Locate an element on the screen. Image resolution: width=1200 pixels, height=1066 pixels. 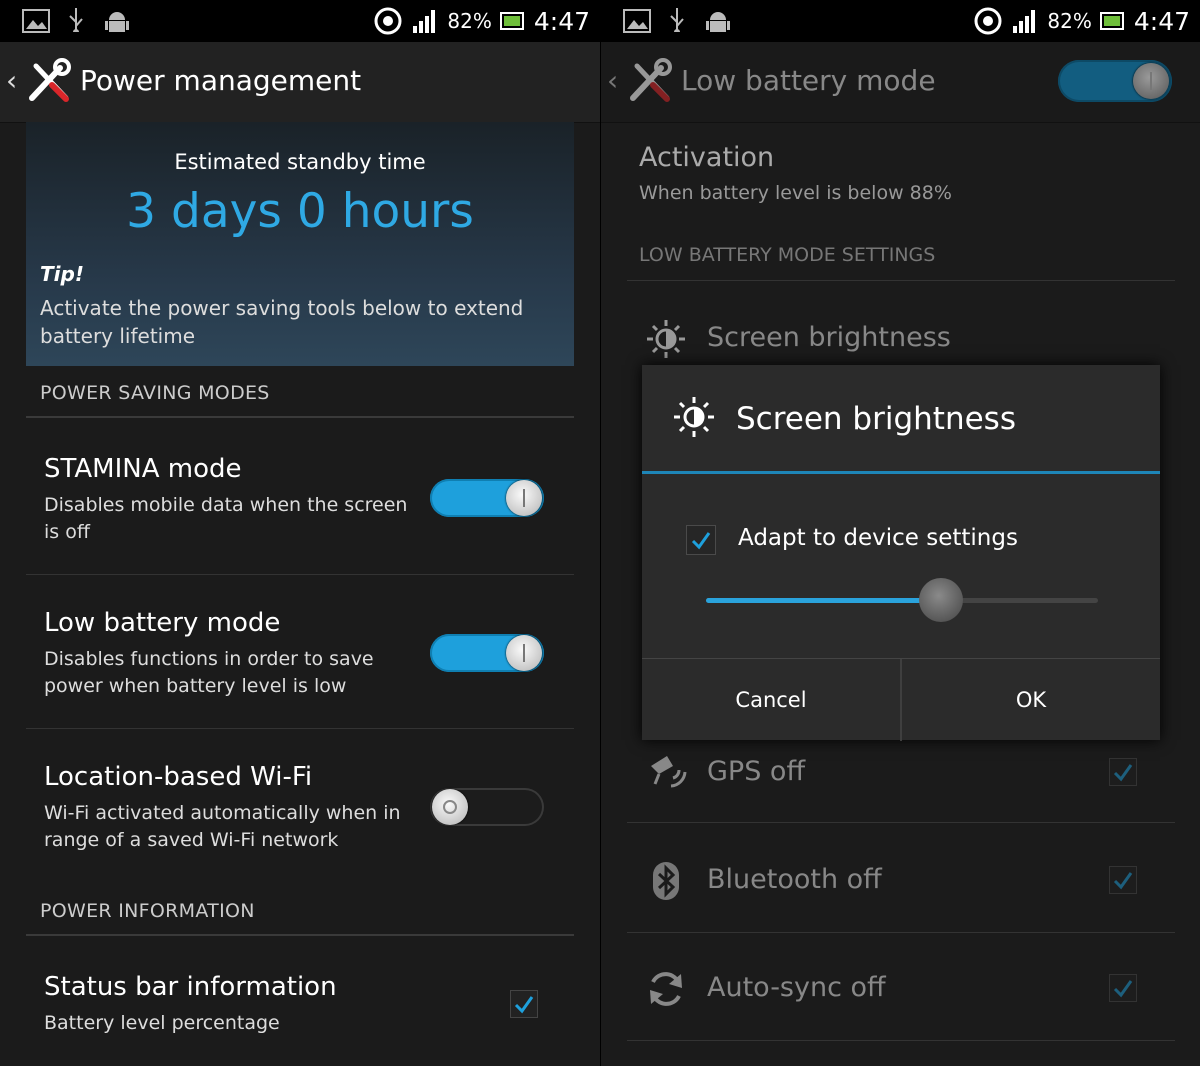
low-battery-mode-title: Low battery mode is located at coordinates (162, 623).